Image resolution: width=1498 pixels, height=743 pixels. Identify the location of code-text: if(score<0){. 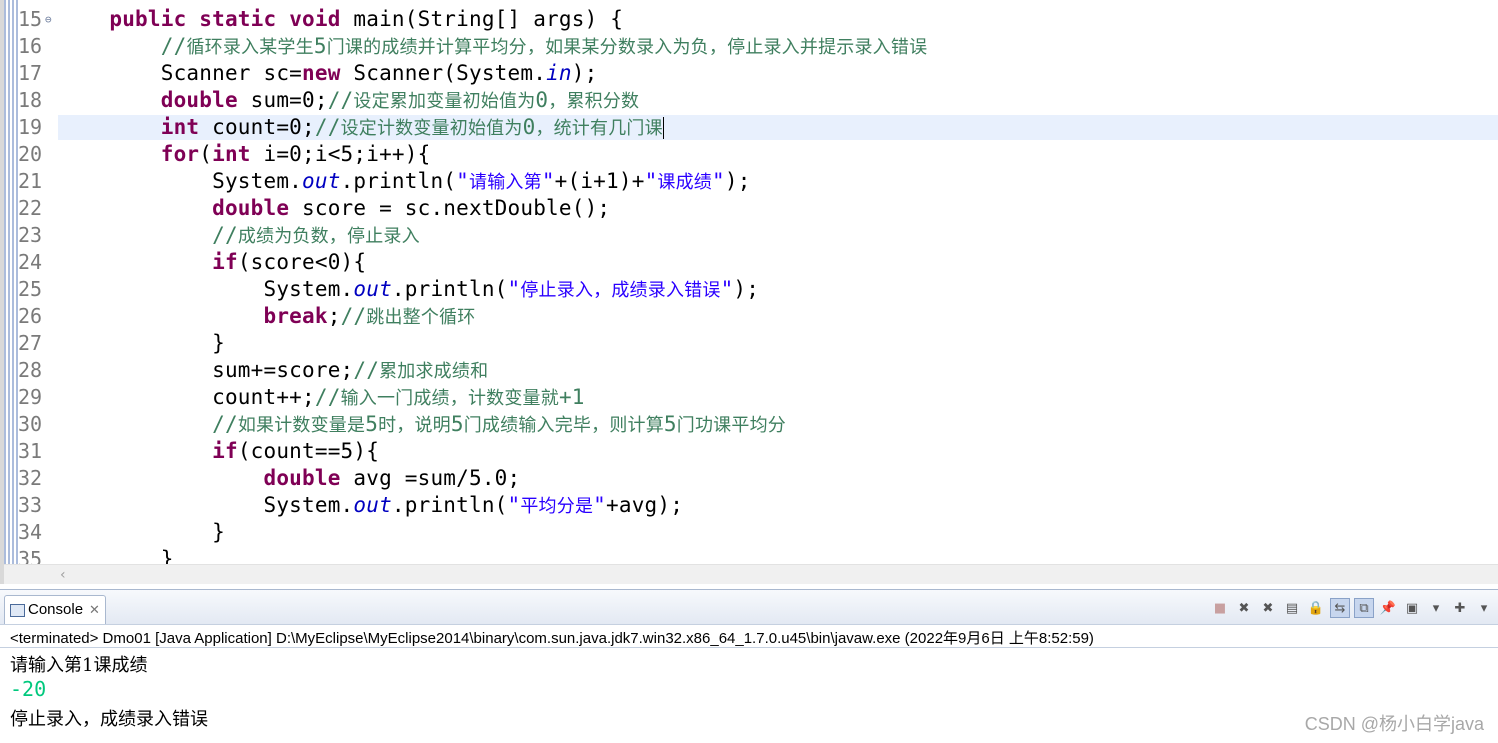
(289, 262).